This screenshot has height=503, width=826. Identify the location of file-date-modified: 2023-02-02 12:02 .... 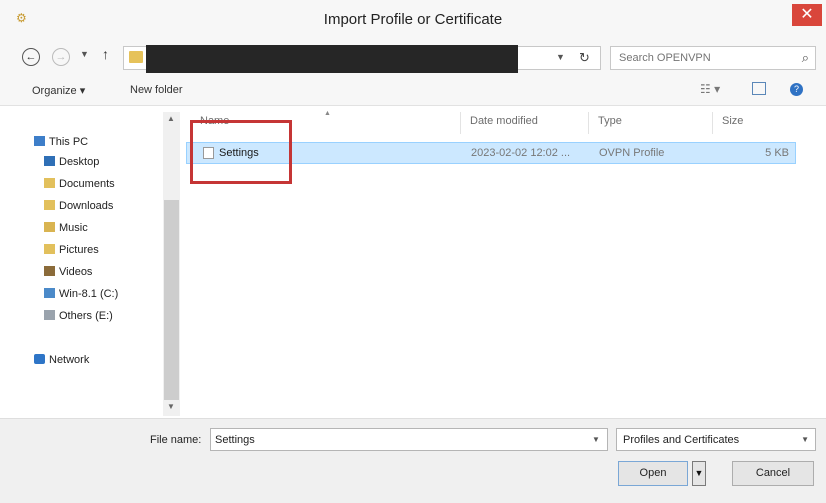
(521, 153).